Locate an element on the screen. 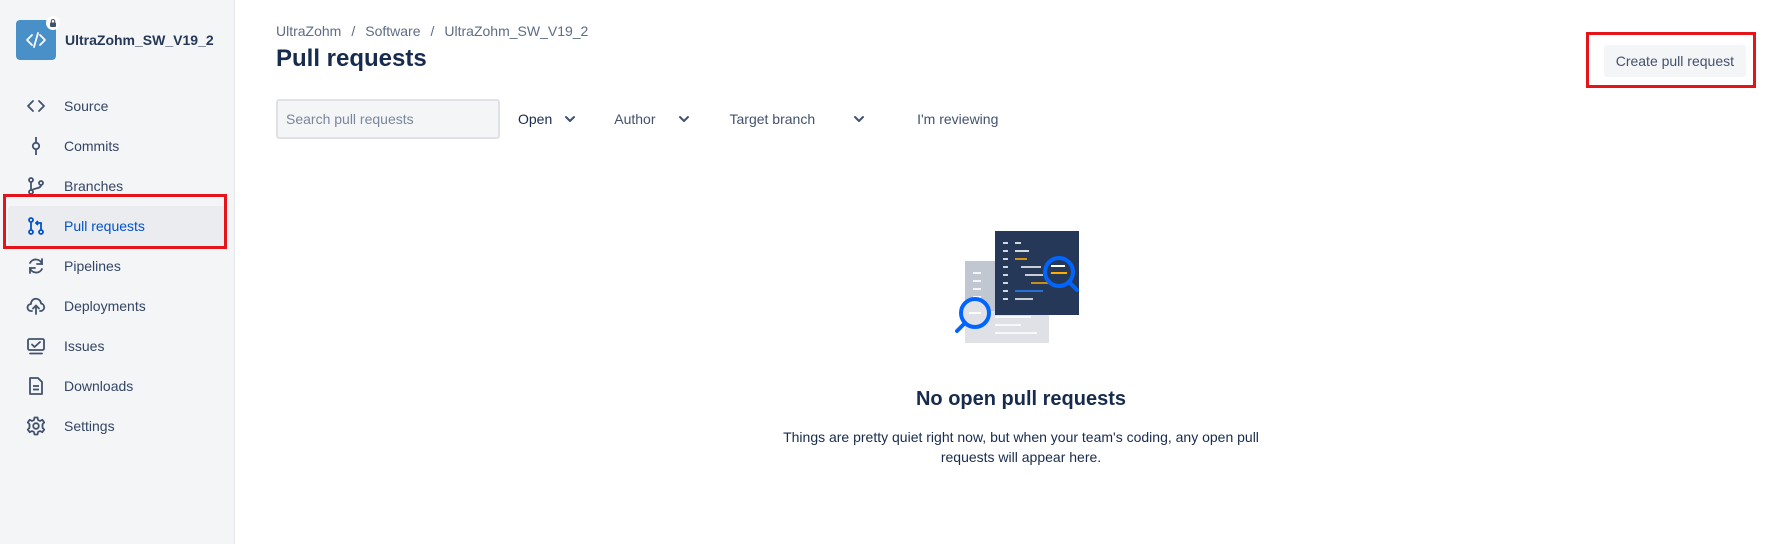  sidebar-item-commits: Commits is located at coordinates (117, 146).